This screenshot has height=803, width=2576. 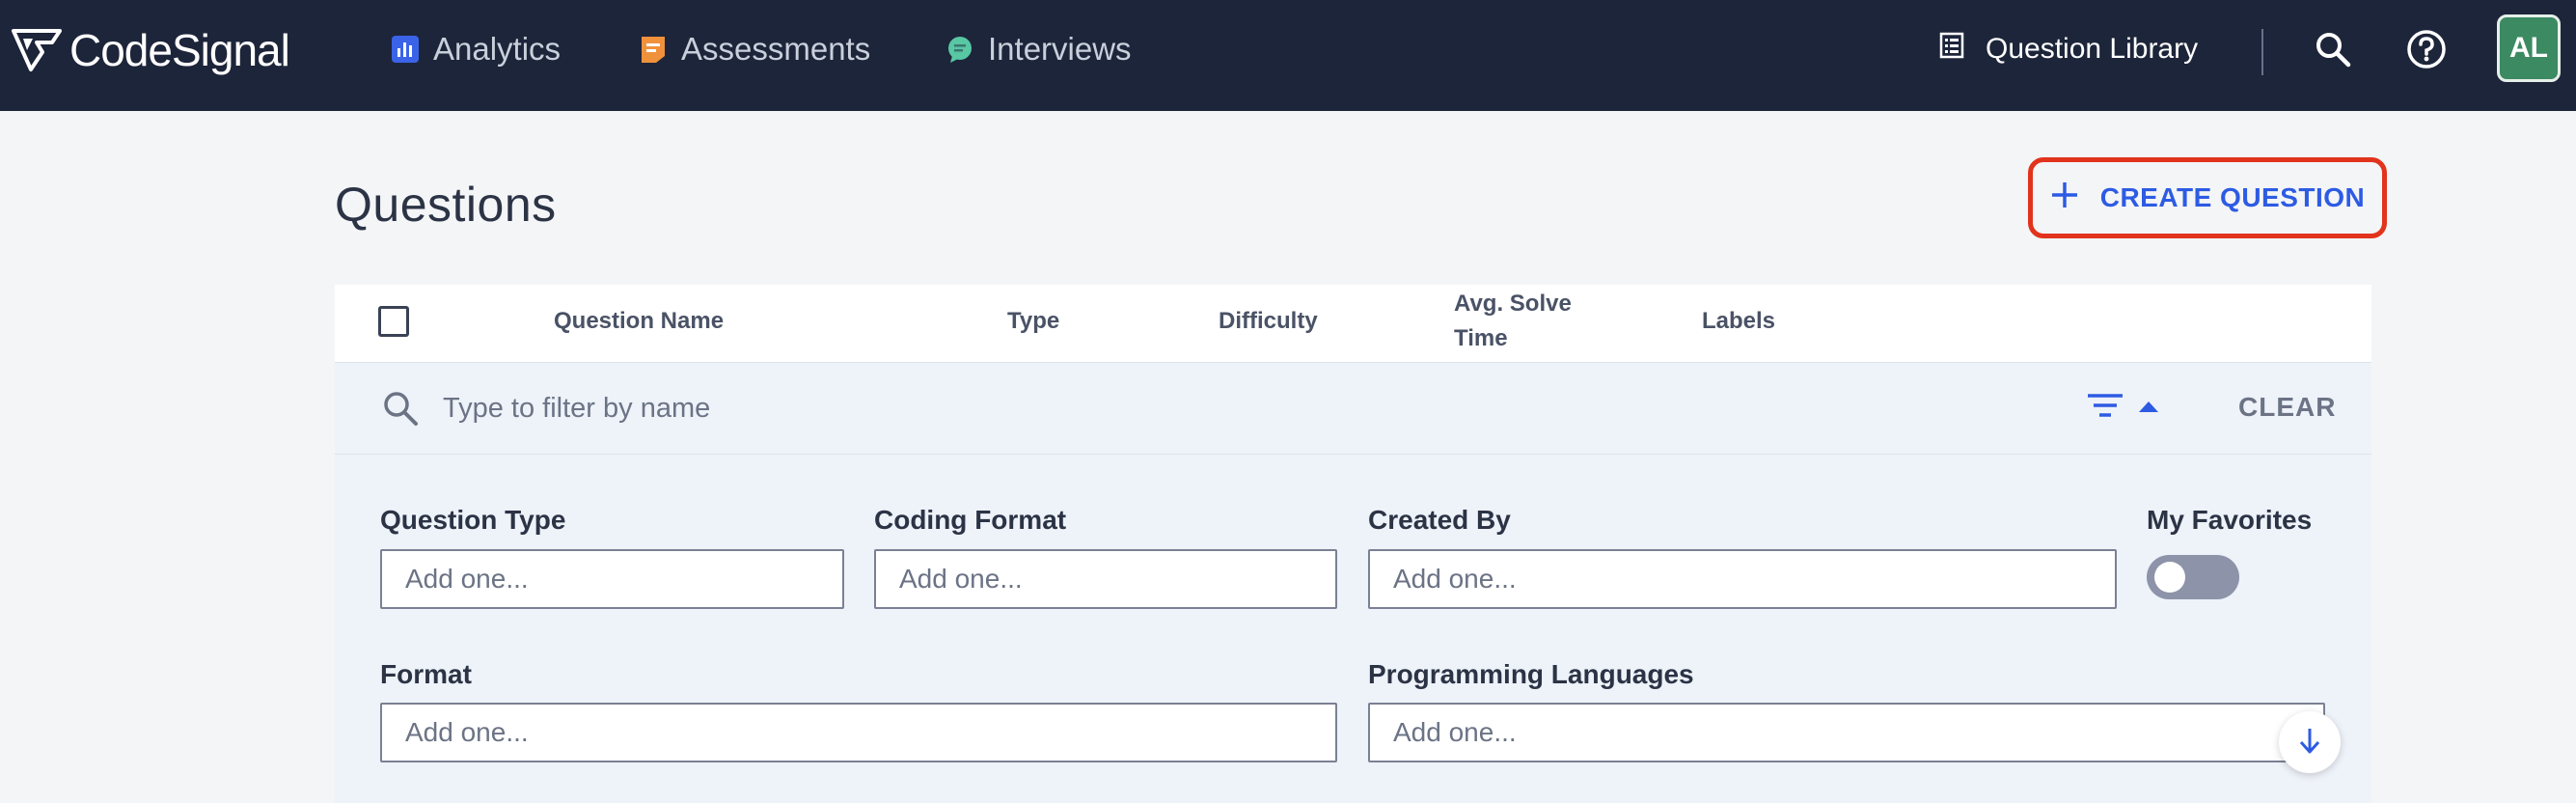 What do you see at coordinates (1531, 674) in the screenshot?
I see `programming-languages-label: Programming Languages` at bounding box center [1531, 674].